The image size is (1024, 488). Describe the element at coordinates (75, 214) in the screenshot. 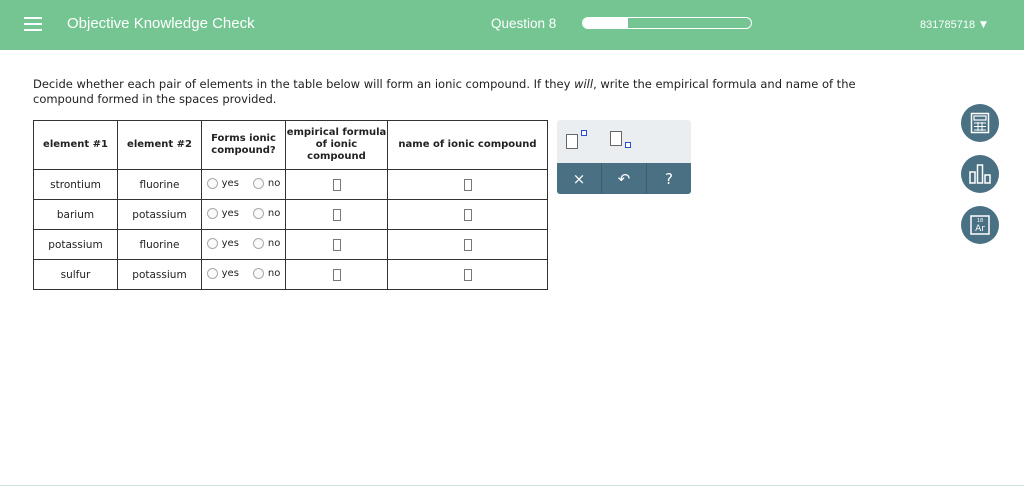

I see `element-1-cell: barium` at that location.